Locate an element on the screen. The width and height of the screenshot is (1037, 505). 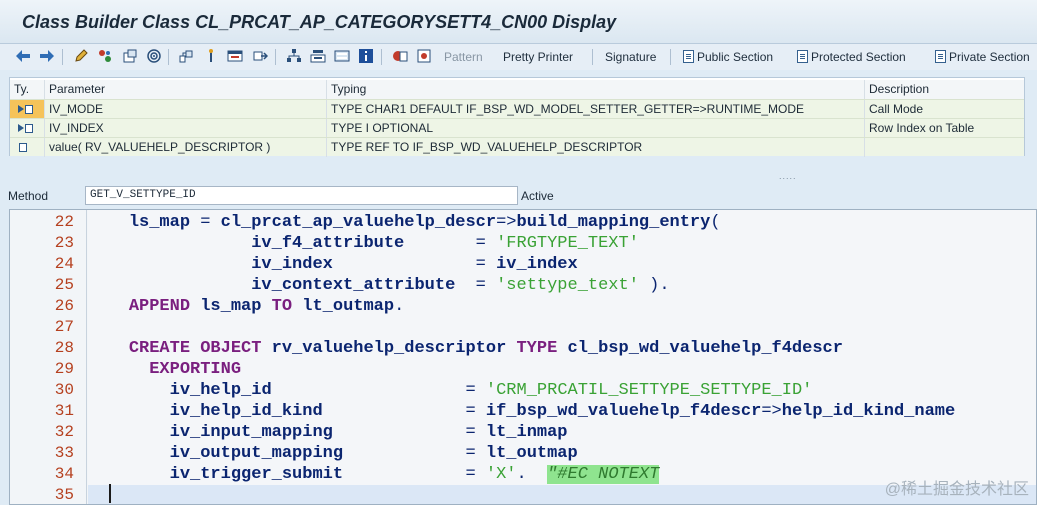
code-token: . is located at coordinates (532, 474).